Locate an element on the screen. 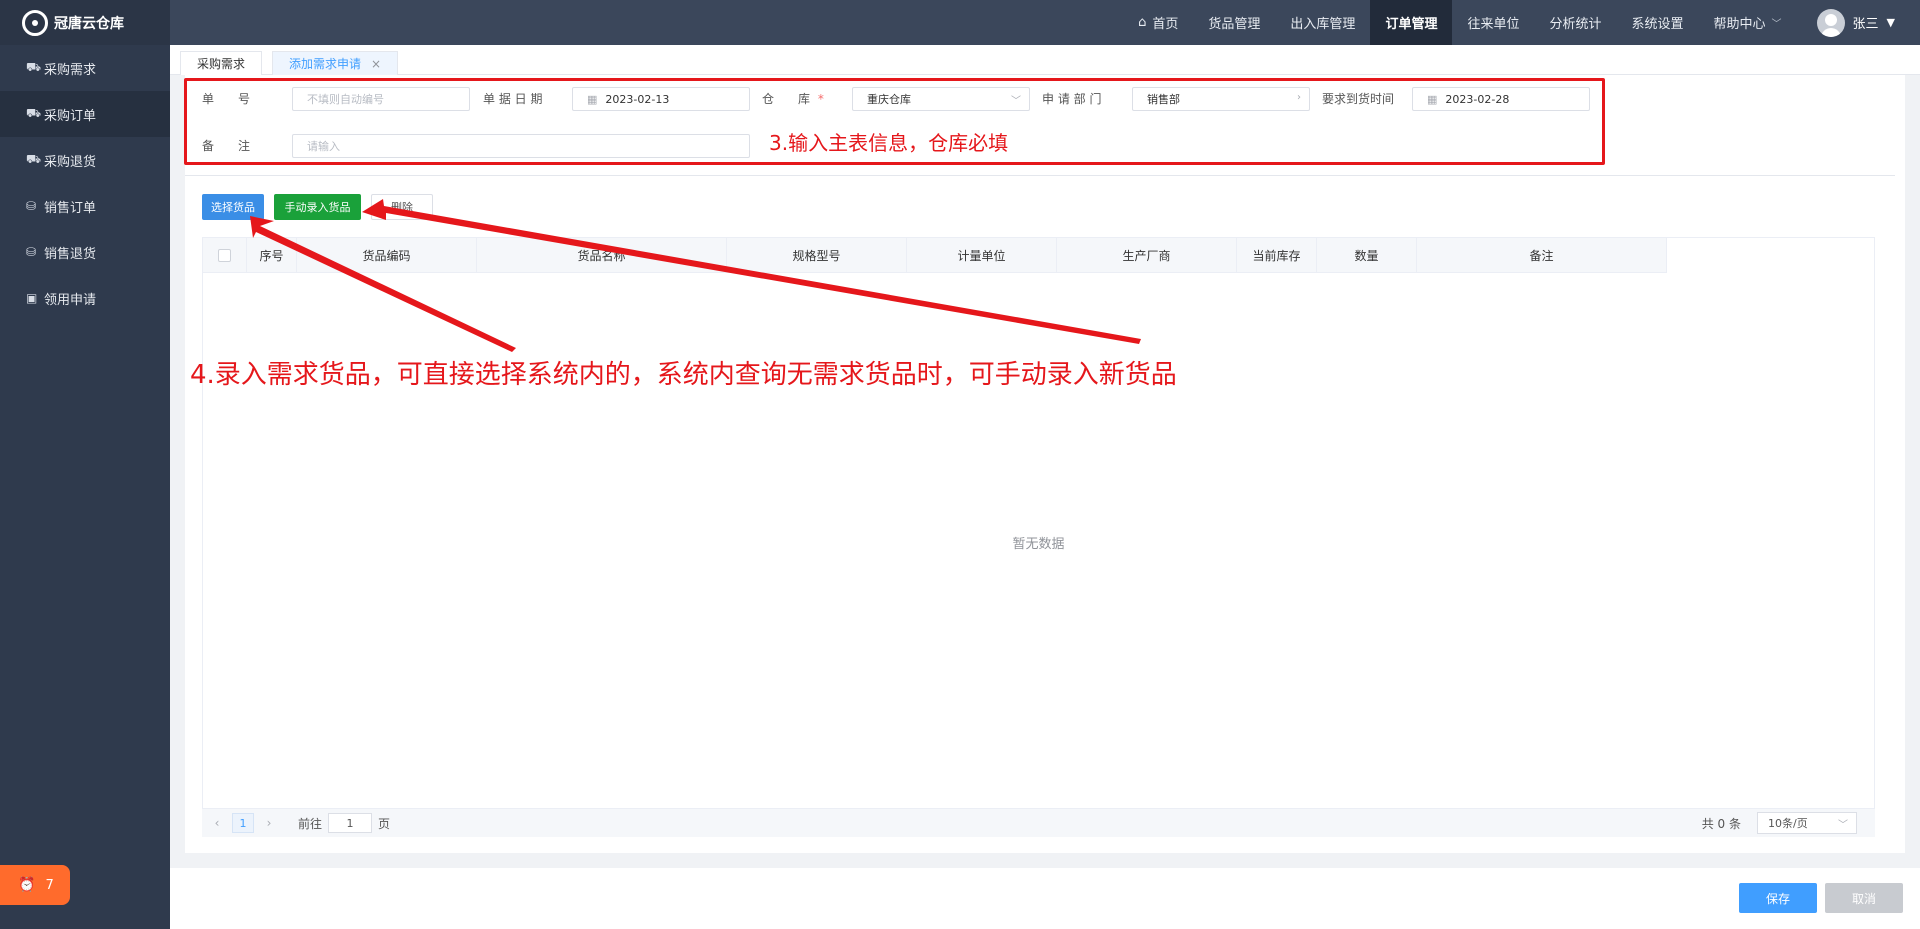 The height and width of the screenshot is (929, 1920). sidebar-item-label: 采购需求 is located at coordinates (70, 70).